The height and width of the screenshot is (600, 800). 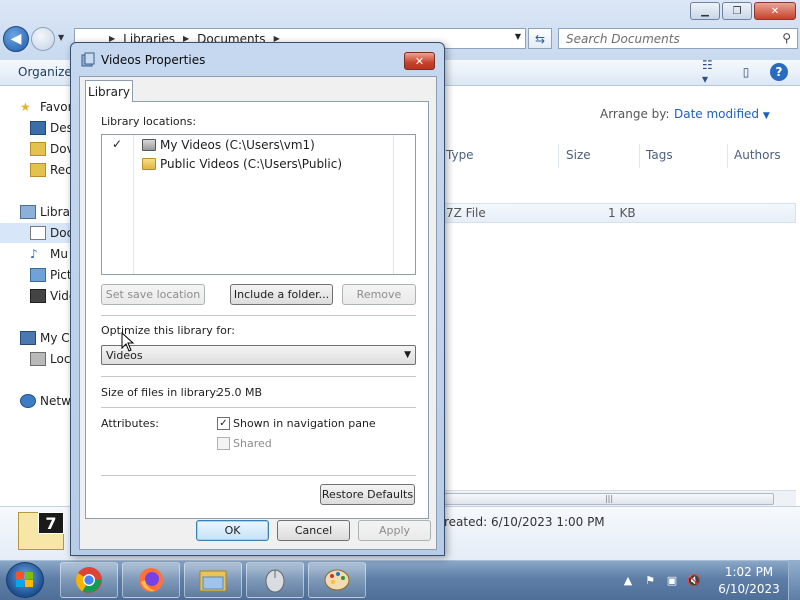 I want to click on horizontal-scrollbar: |||, so click(x=620, y=498).